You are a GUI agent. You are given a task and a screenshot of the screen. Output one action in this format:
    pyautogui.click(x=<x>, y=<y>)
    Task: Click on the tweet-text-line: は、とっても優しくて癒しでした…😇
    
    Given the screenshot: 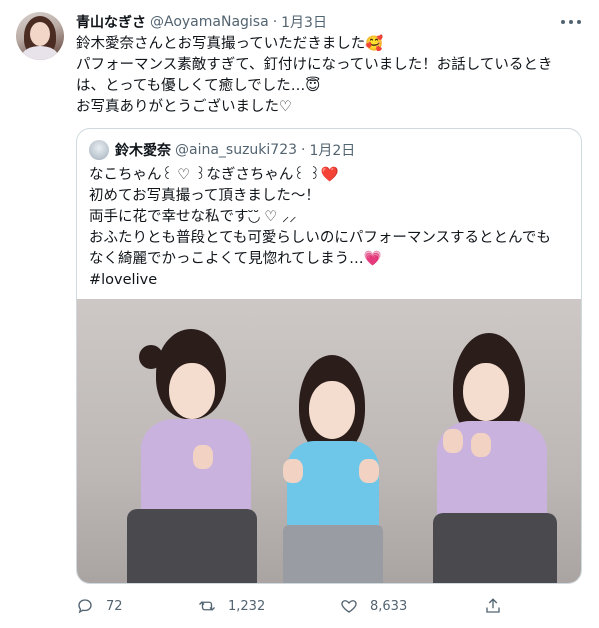 What is the action you would take?
    pyautogui.click(x=198, y=86)
    